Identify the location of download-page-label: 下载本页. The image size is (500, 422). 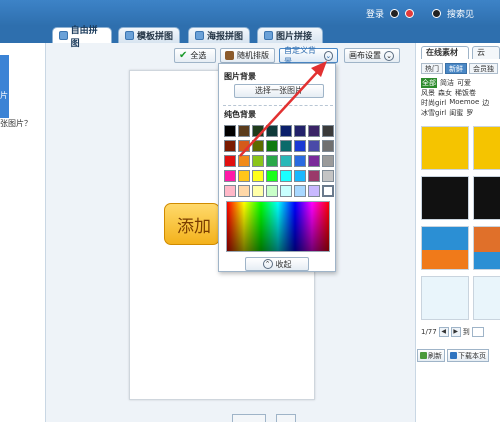
(472, 355).